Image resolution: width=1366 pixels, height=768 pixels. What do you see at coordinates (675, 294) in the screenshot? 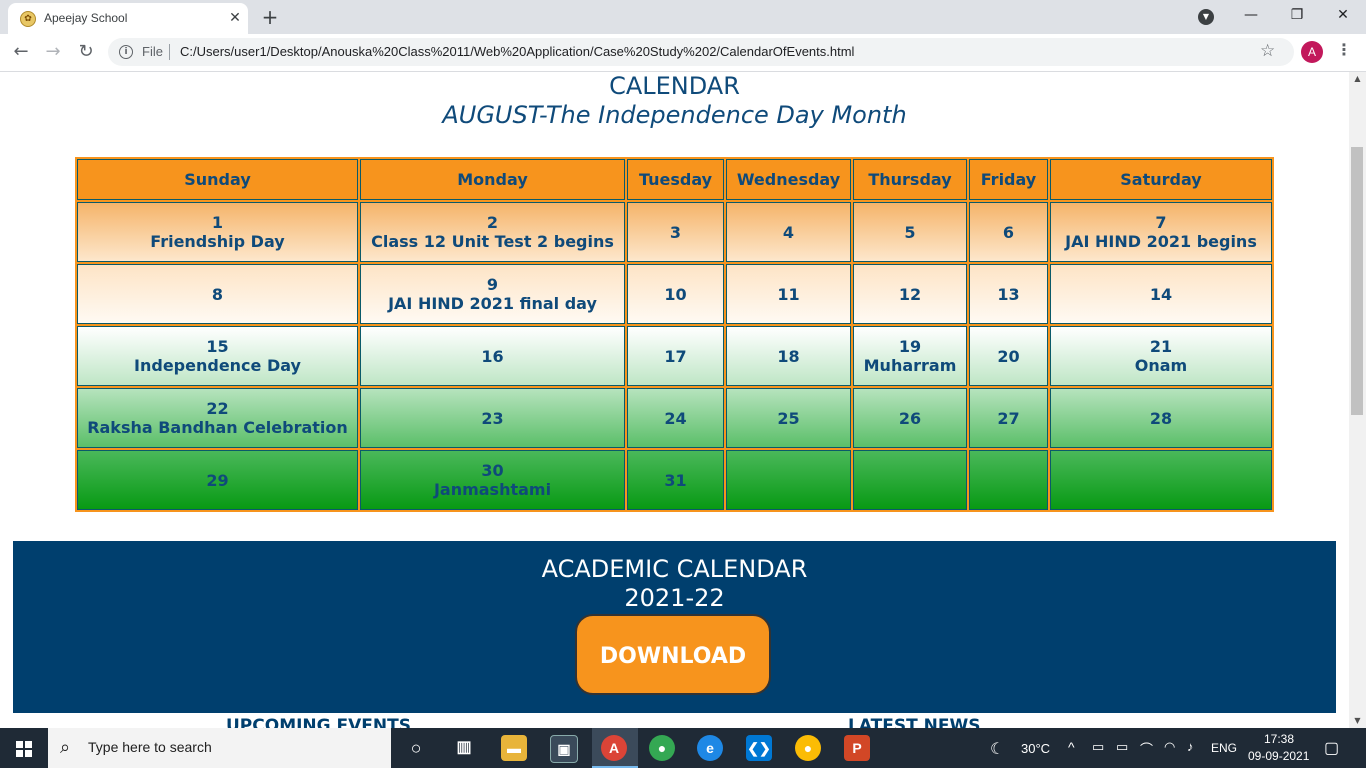
I see `calendar-day-cell: 10` at bounding box center [675, 294].